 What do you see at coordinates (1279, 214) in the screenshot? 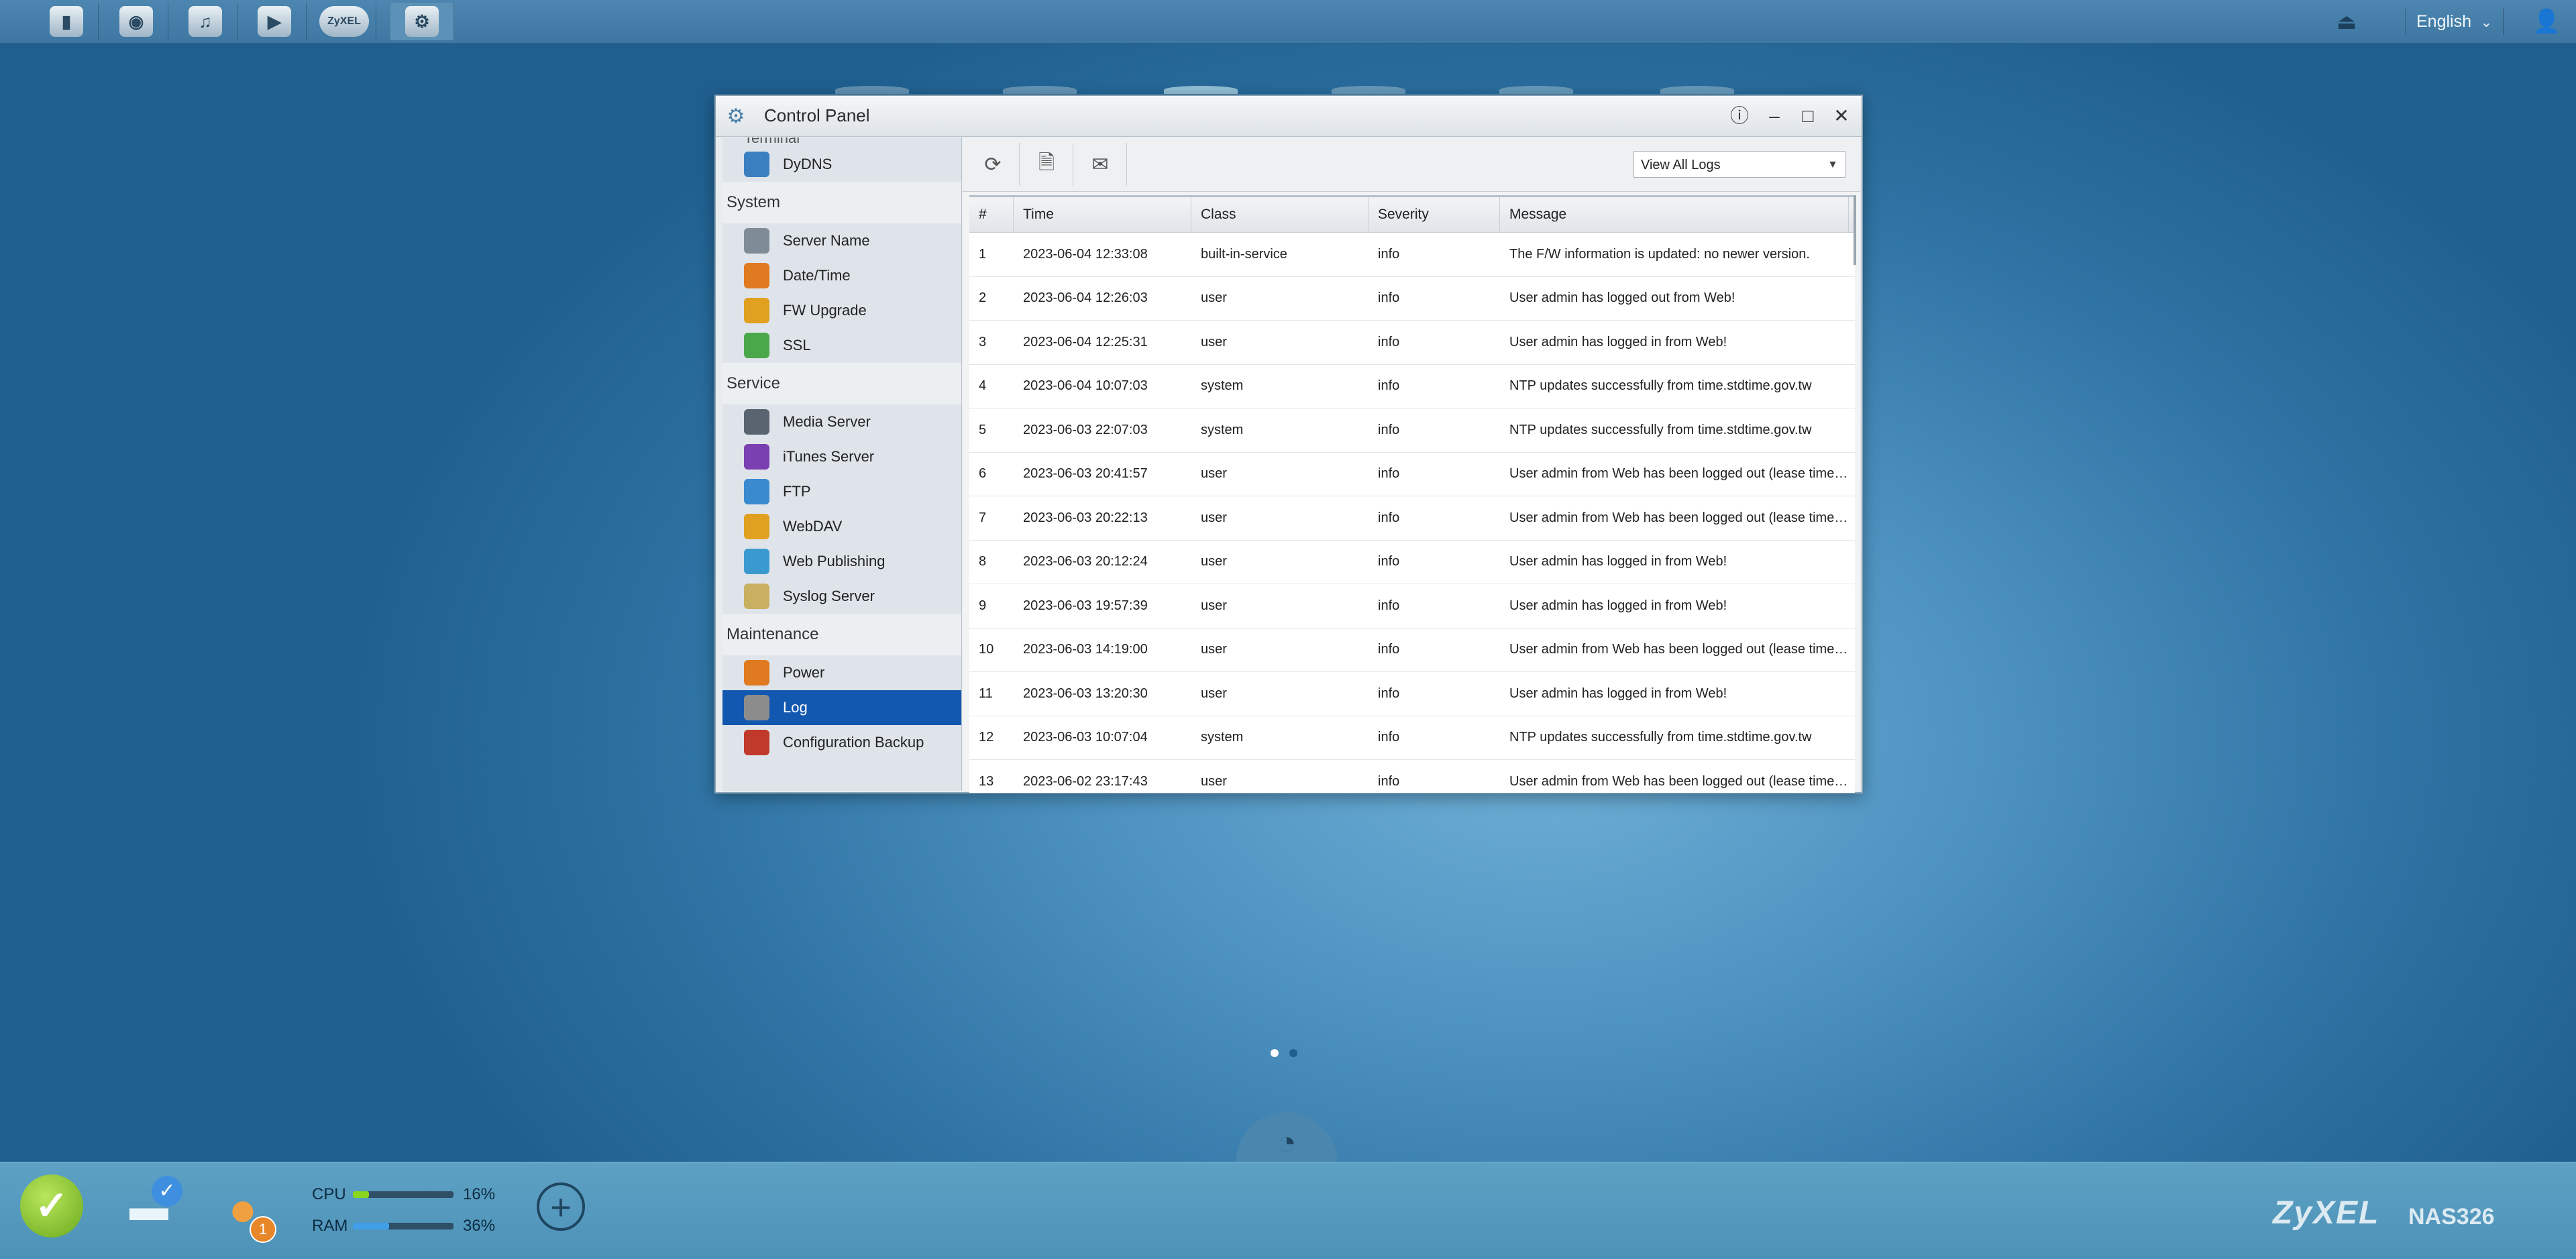
I see `column-header: Class` at bounding box center [1279, 214].